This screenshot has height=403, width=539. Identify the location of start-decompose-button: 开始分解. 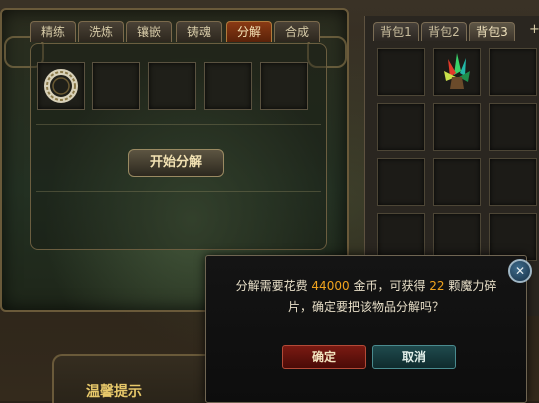
(176, 163).